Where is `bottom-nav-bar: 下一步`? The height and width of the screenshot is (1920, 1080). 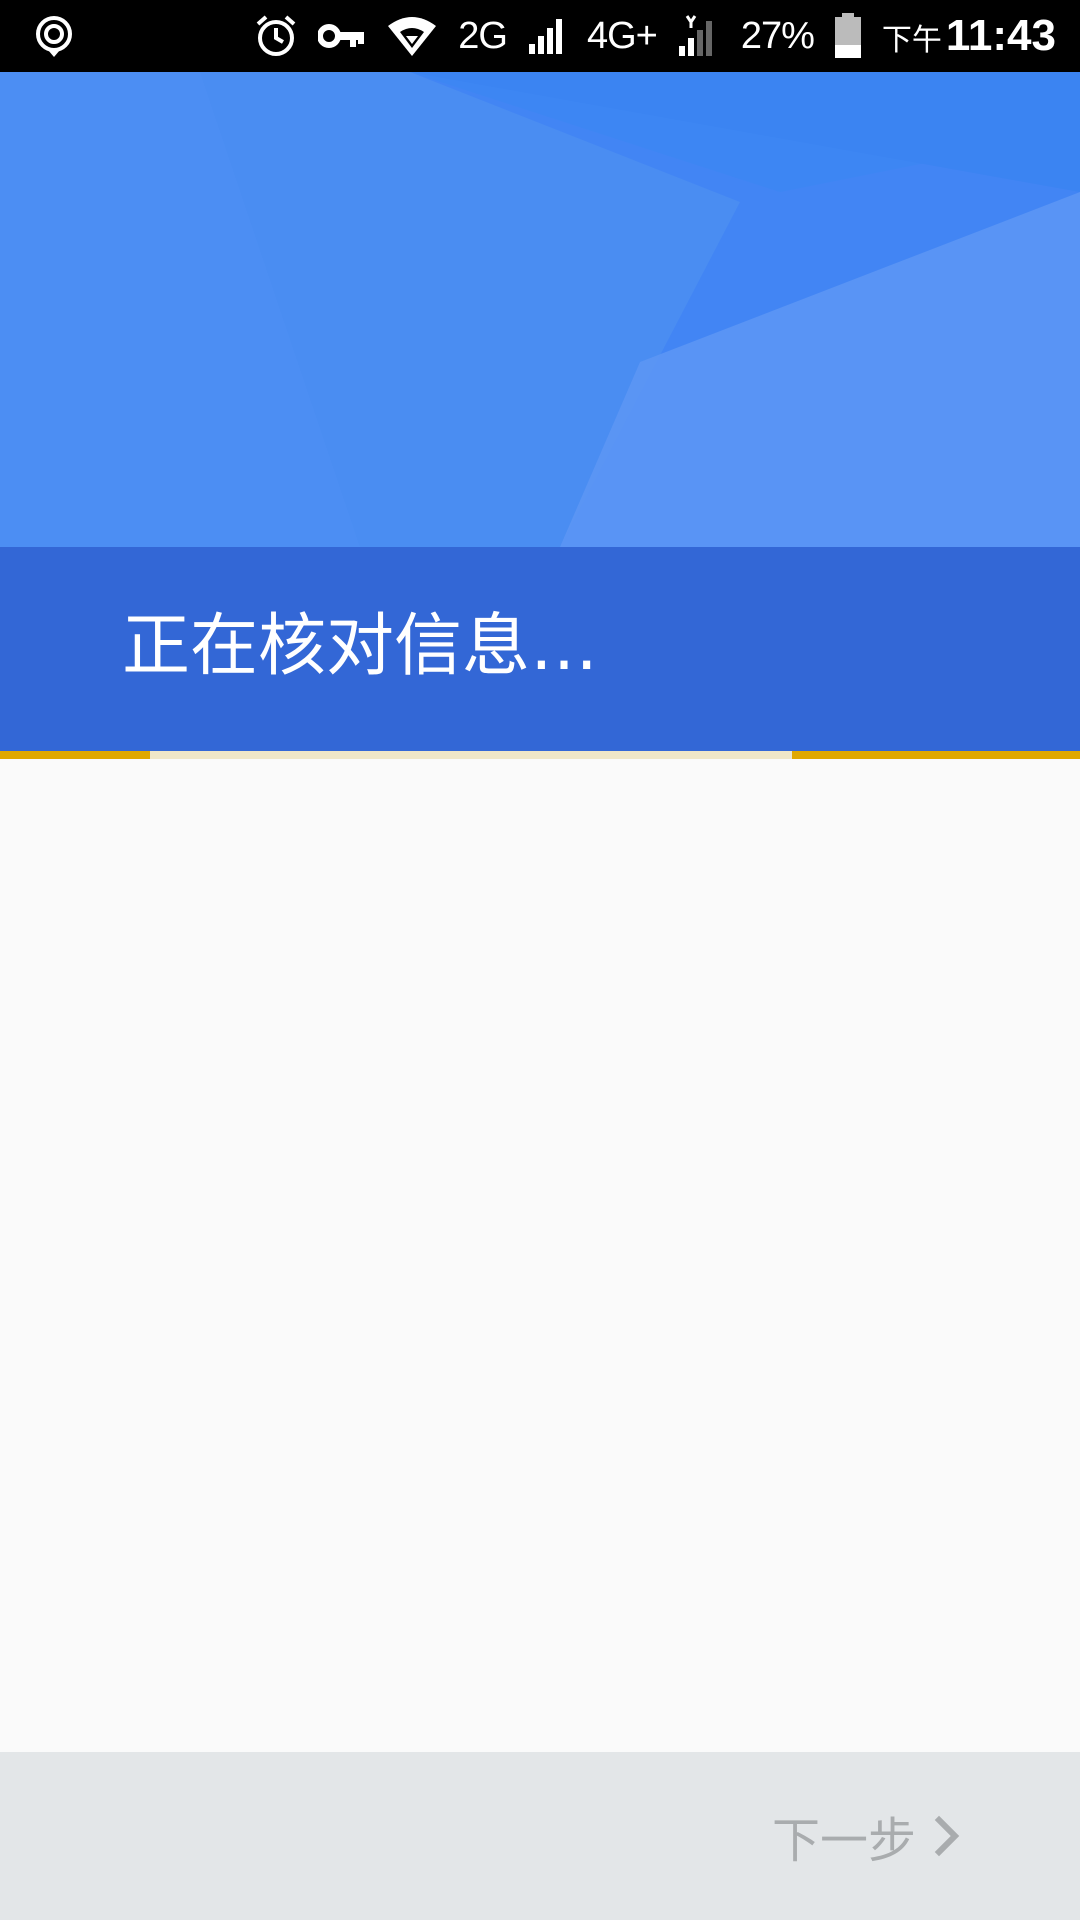 bottom-nav-bar: 下一步 is located at coordinates (540, 1836).